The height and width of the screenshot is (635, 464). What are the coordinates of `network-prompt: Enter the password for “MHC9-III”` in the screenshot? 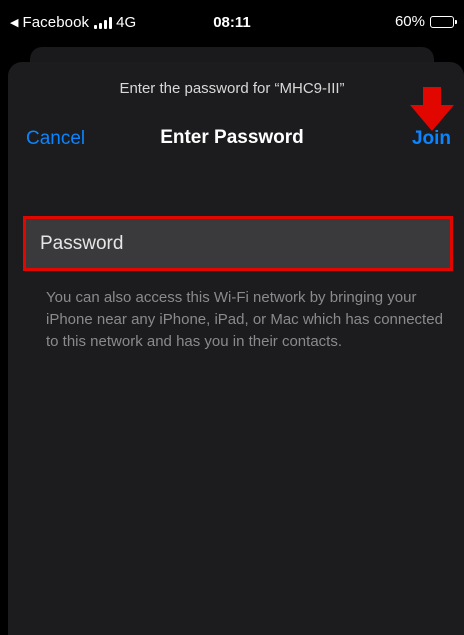 It's located at (232, 88).